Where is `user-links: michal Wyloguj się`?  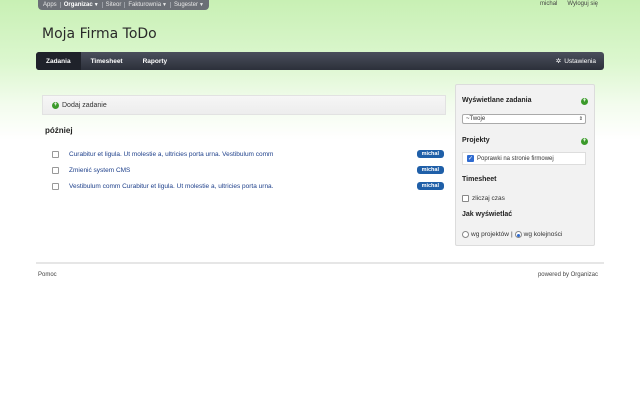
user-links: michal Wyloguj się is located at coordinates (569, 4).